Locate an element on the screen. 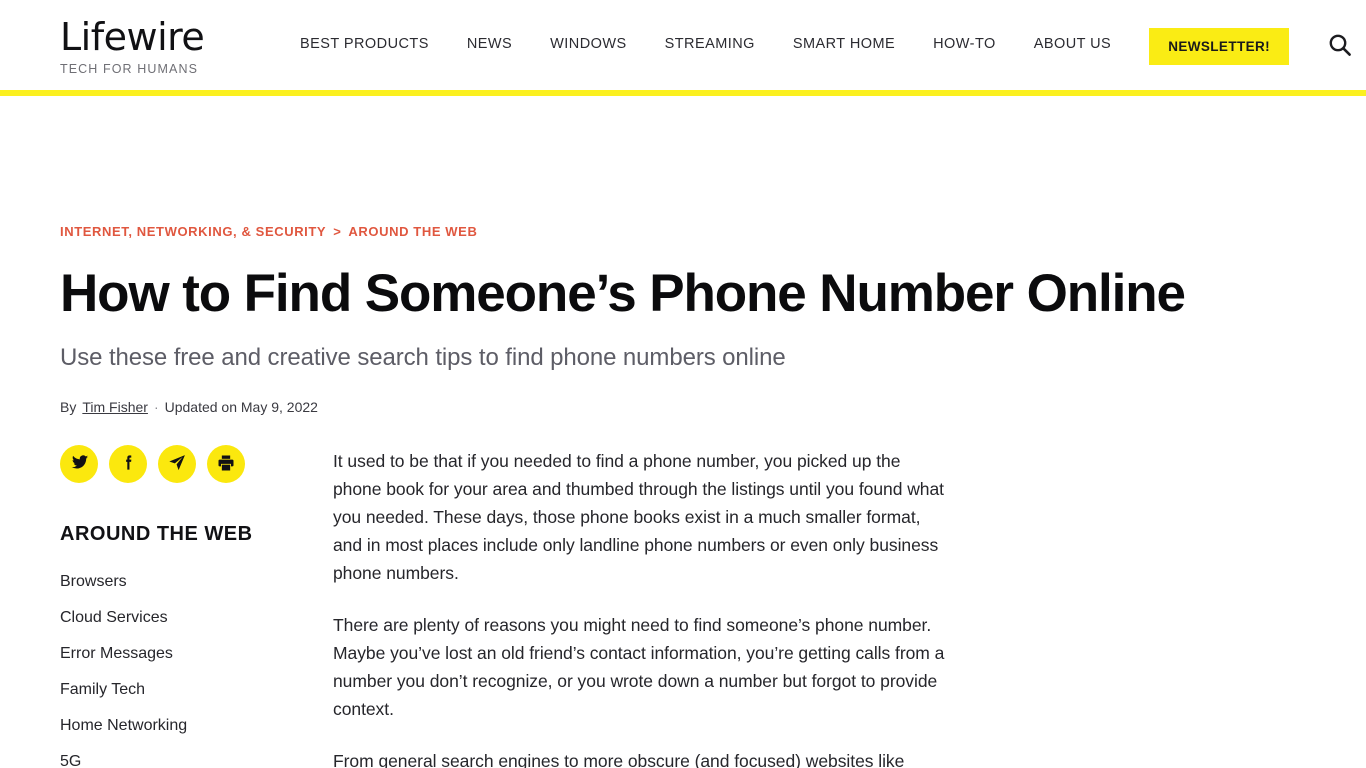 This screenshot has width=1366, height=768. sidebar-item-browsers: Browsers is located at coordinates (196, 582).